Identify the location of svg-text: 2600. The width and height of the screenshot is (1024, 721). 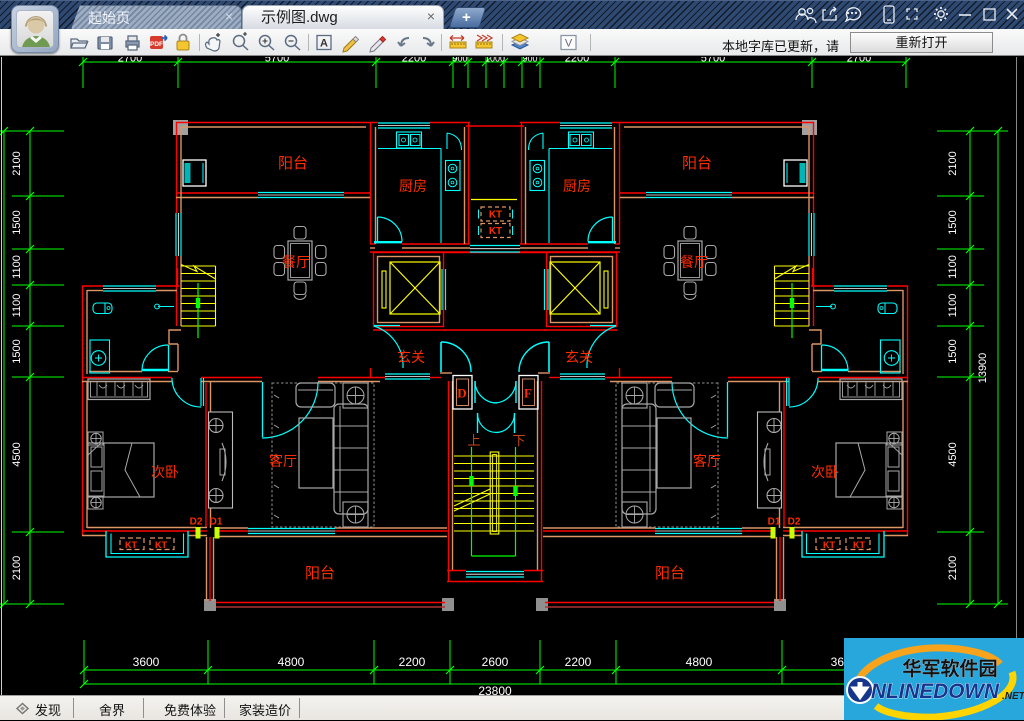
(495, 662).